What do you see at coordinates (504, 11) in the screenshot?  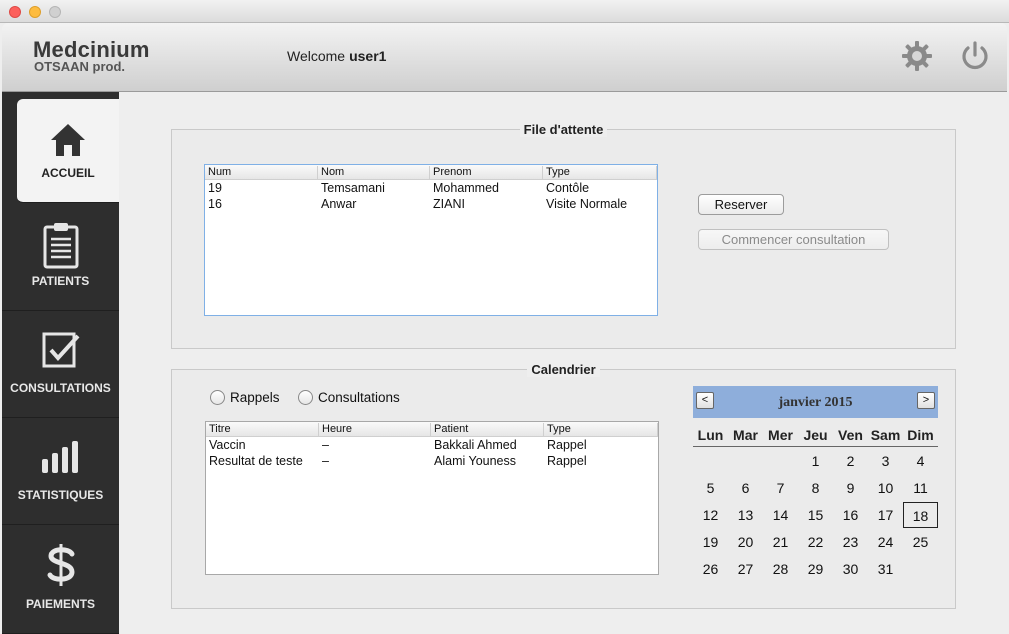 I see `title-bar` at bounding box center [504, 11].